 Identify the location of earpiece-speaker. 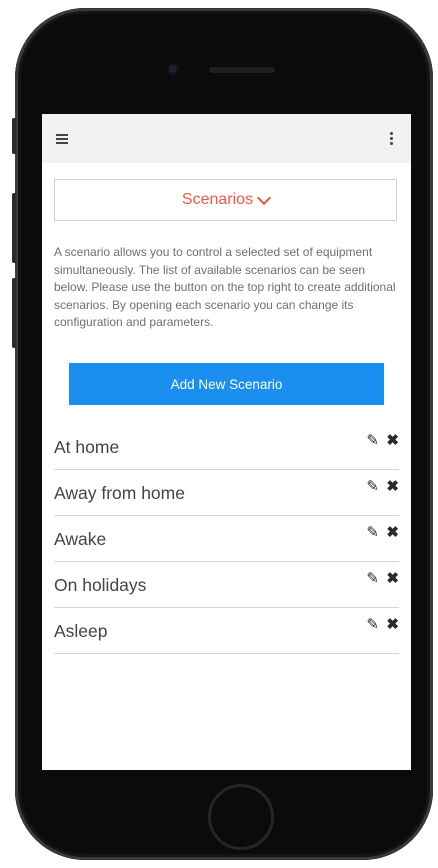
(242, 70).